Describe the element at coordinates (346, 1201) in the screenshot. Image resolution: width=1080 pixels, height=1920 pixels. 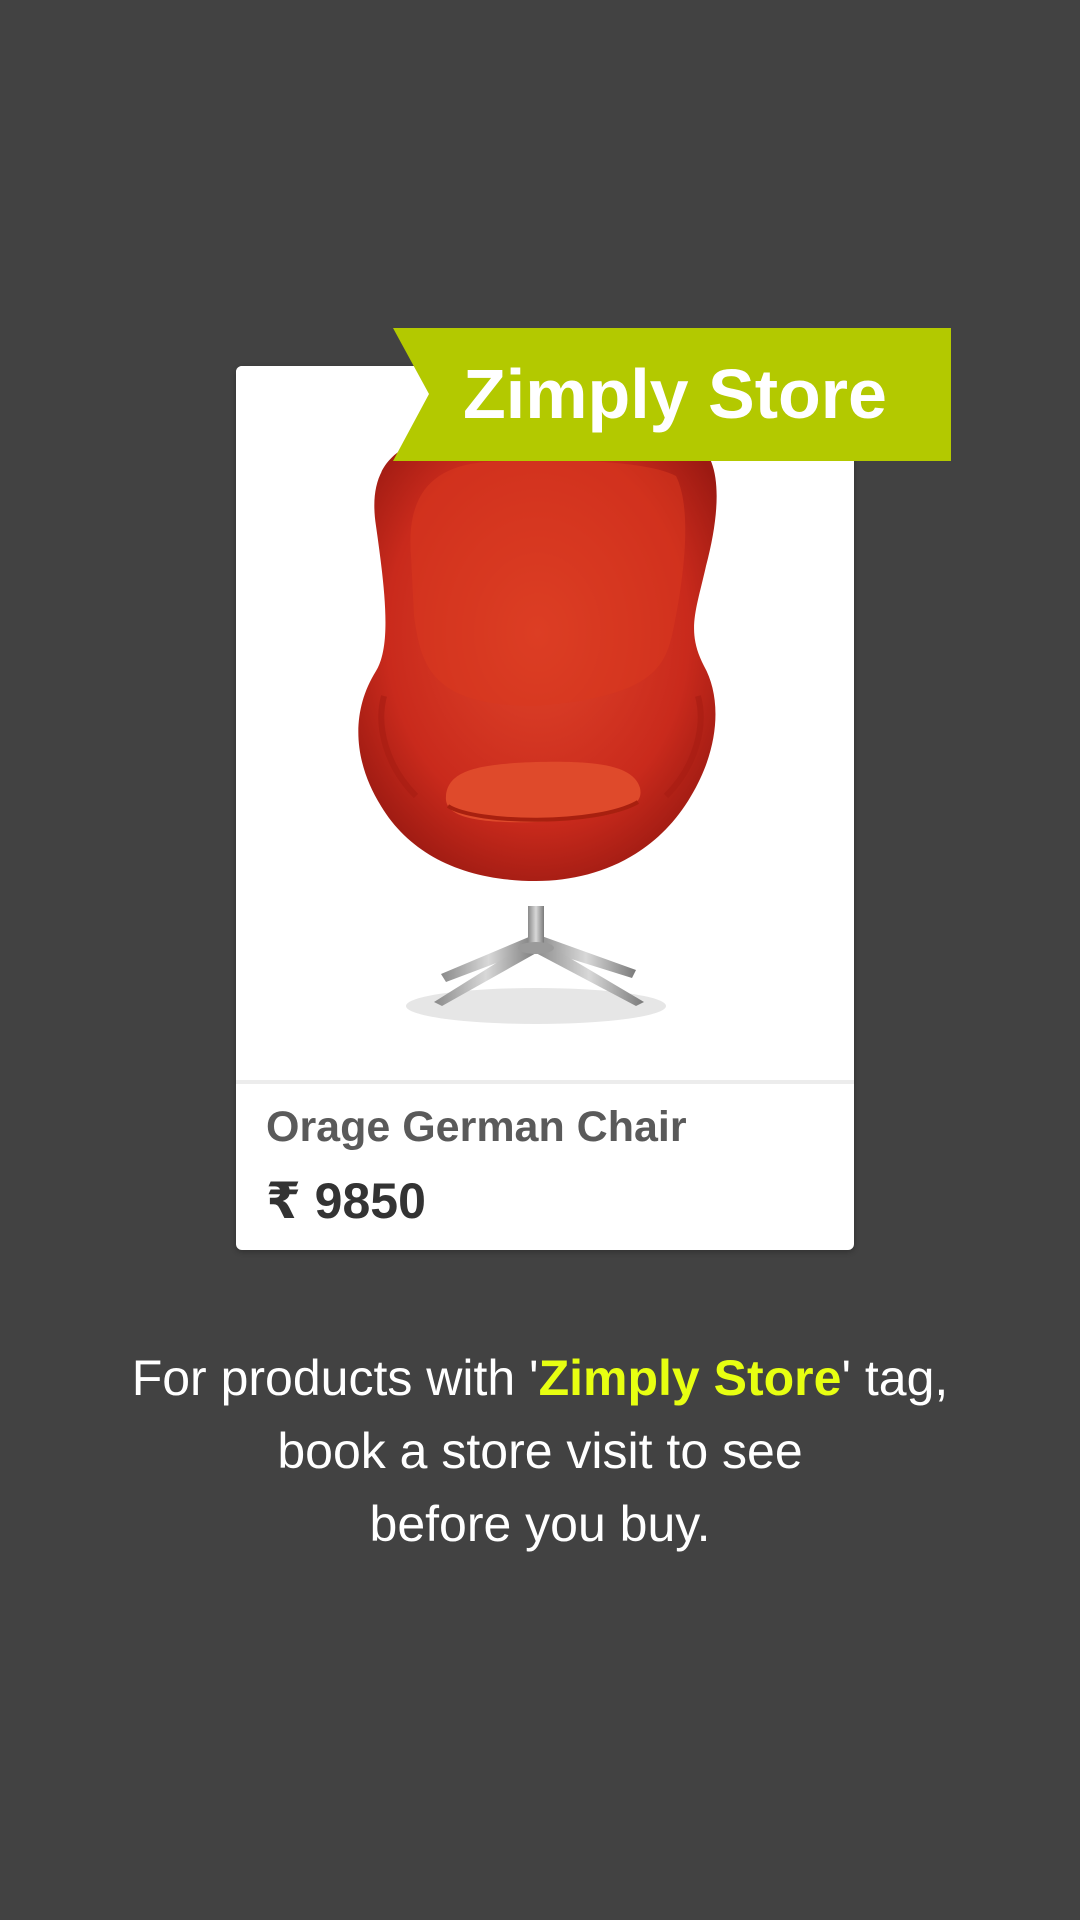
I see `product-price: ₹ 9850` at that location.